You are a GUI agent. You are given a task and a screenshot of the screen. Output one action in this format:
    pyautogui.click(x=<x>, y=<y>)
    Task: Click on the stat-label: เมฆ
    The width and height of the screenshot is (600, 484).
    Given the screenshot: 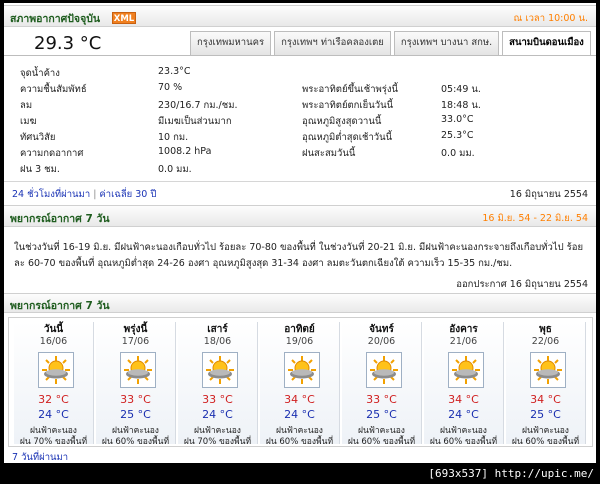 What is the action you would take?
    pyautogui.click(x=28, y=121)
    